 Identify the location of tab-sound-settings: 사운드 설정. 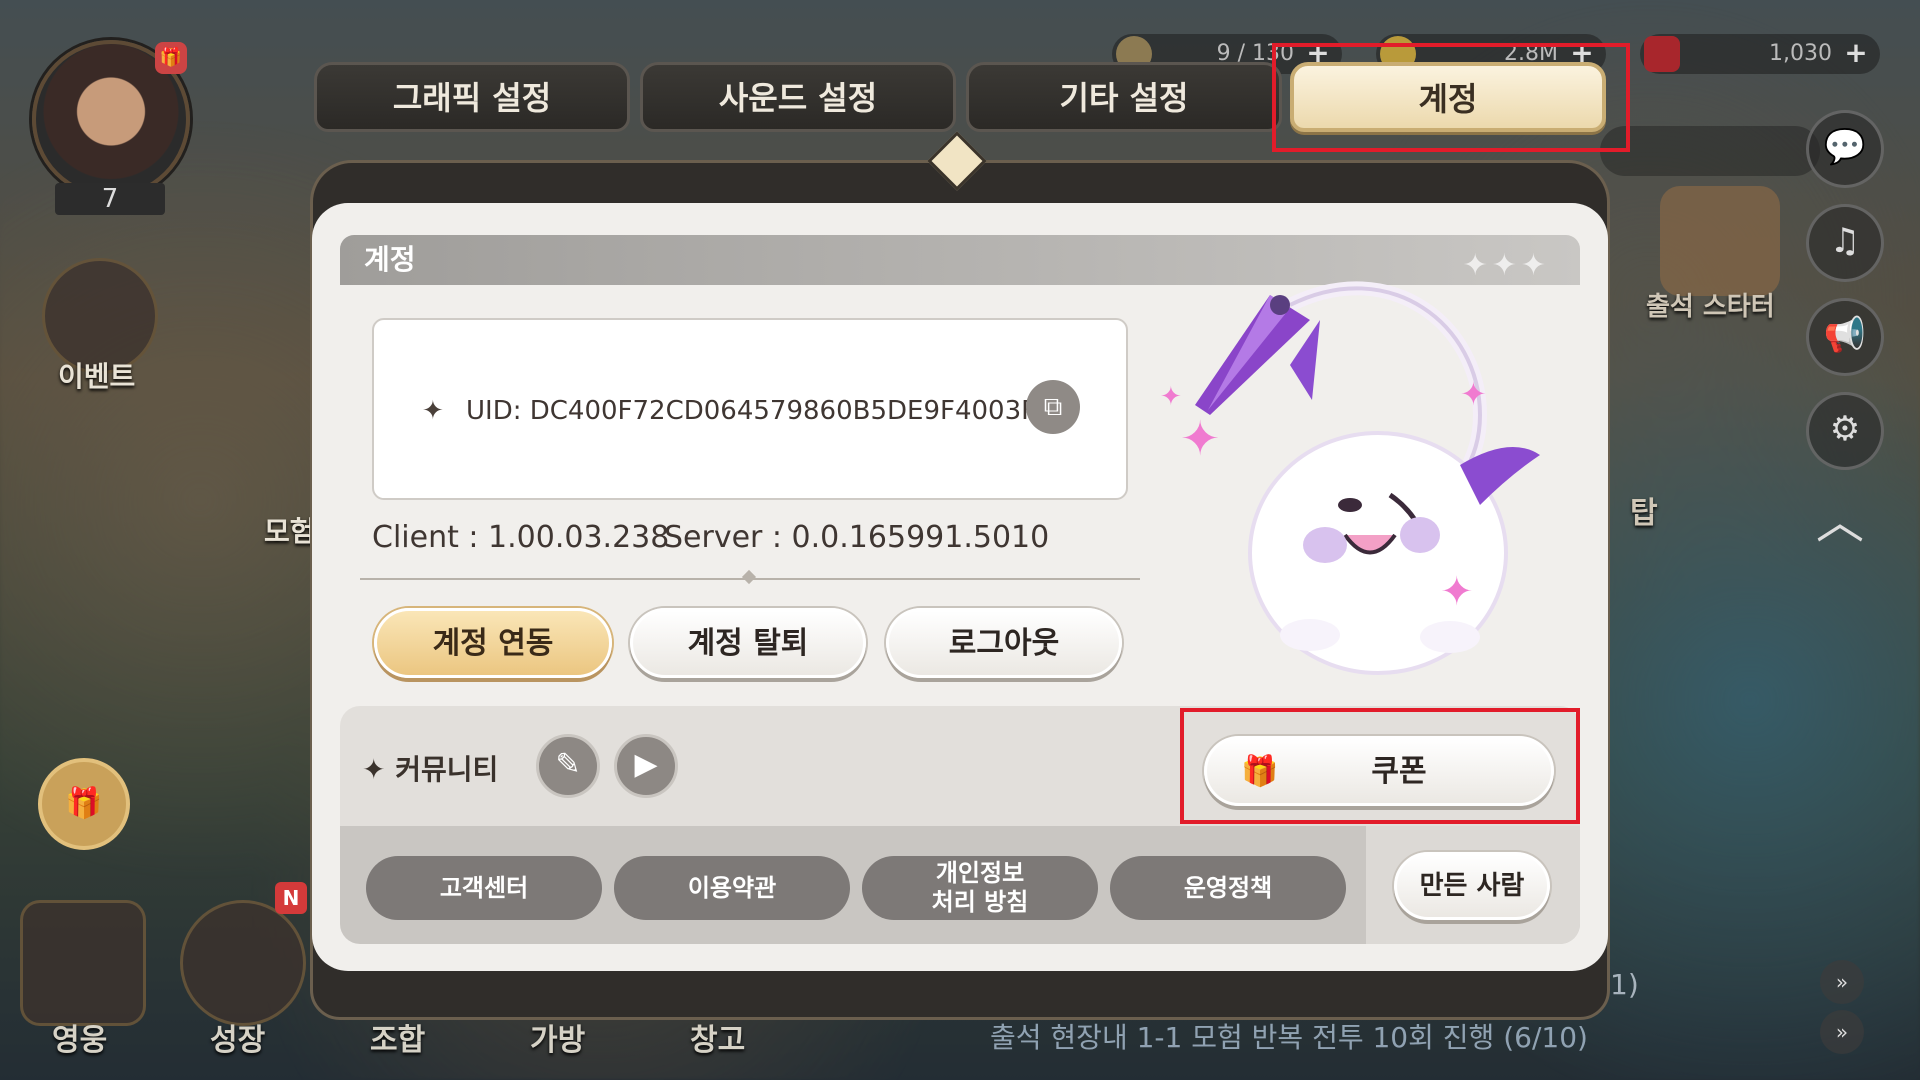
(798, 97).